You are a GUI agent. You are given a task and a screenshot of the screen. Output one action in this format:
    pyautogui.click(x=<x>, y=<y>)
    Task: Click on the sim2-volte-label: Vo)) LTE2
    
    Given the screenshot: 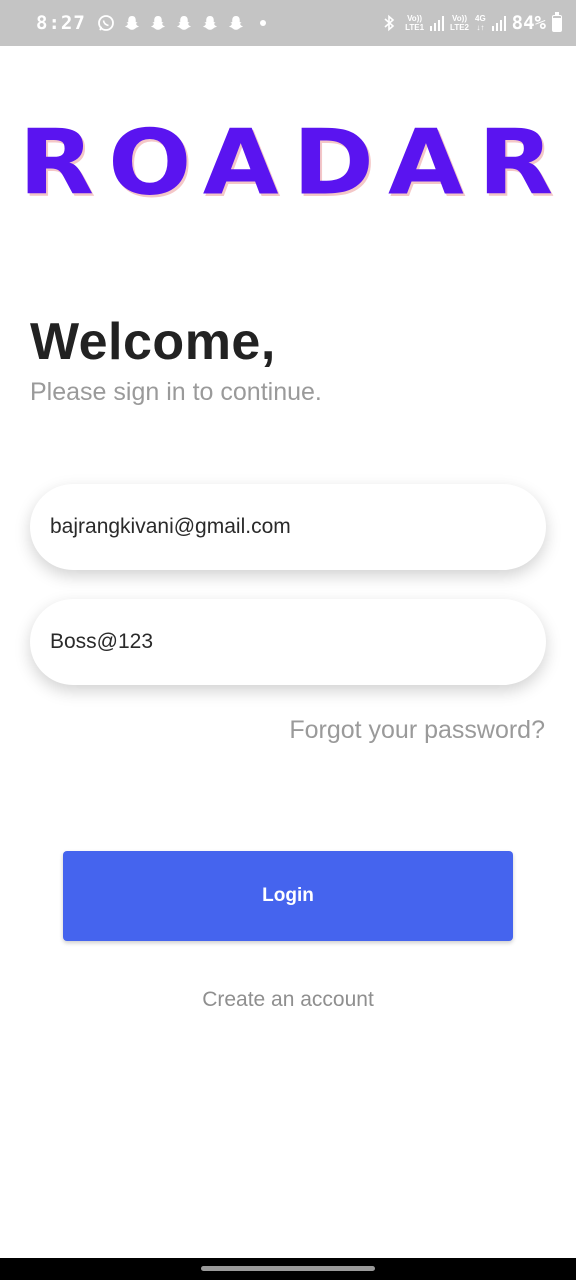 What is the action you would take?
    pyautogui.click(x=459, y=23)
    